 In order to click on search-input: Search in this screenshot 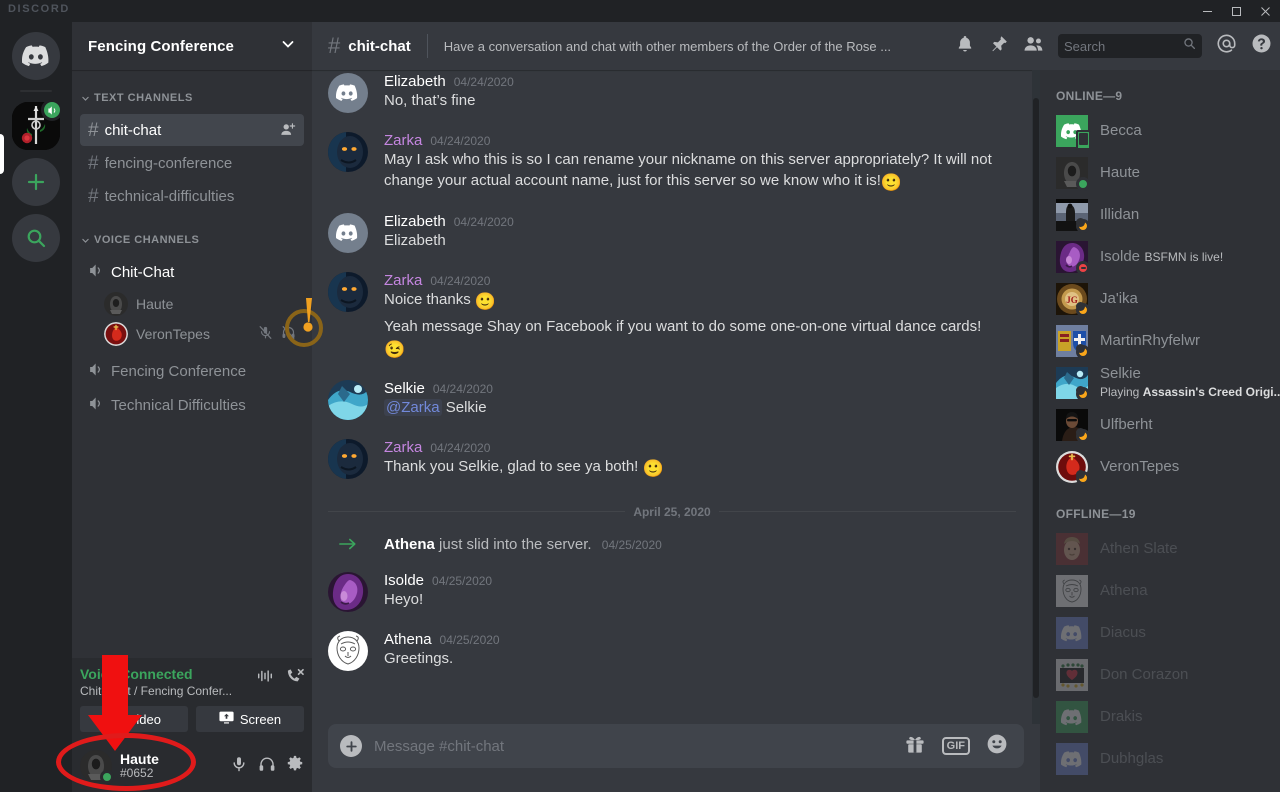, I will do `click(1130, 46)`.